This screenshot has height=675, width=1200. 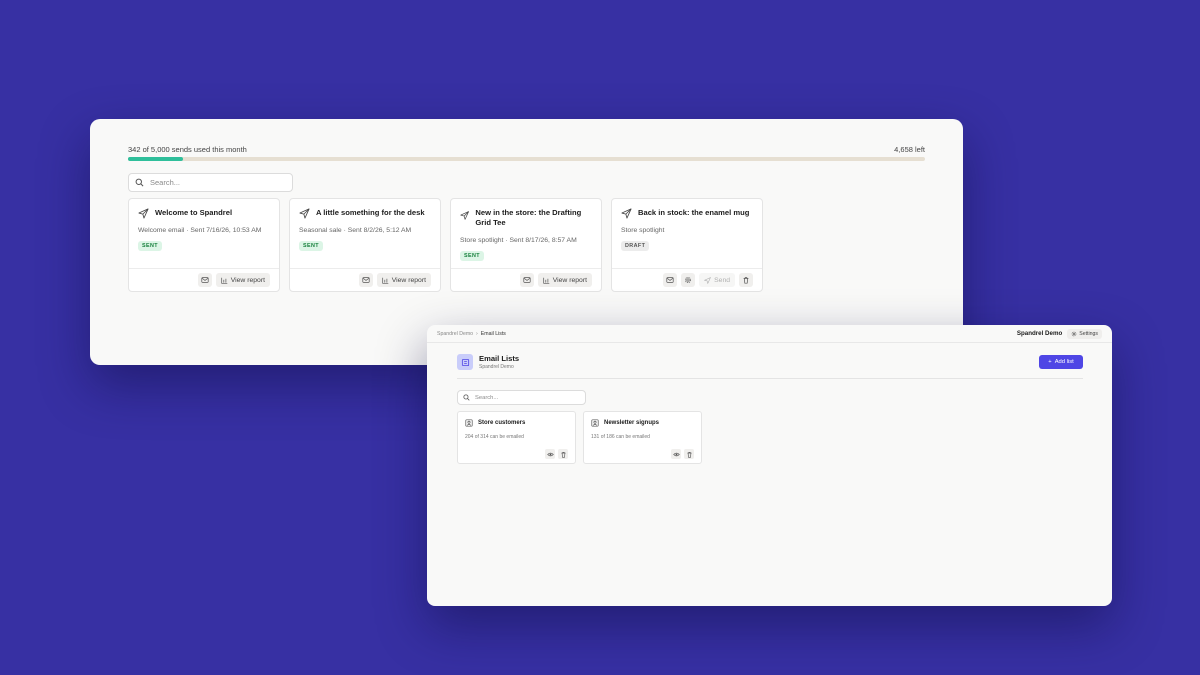 What do you see at coordinates (643, 230) in the screenshot?
I see `campaign-meta: Store spotlight` at bounding box center [643, 230].